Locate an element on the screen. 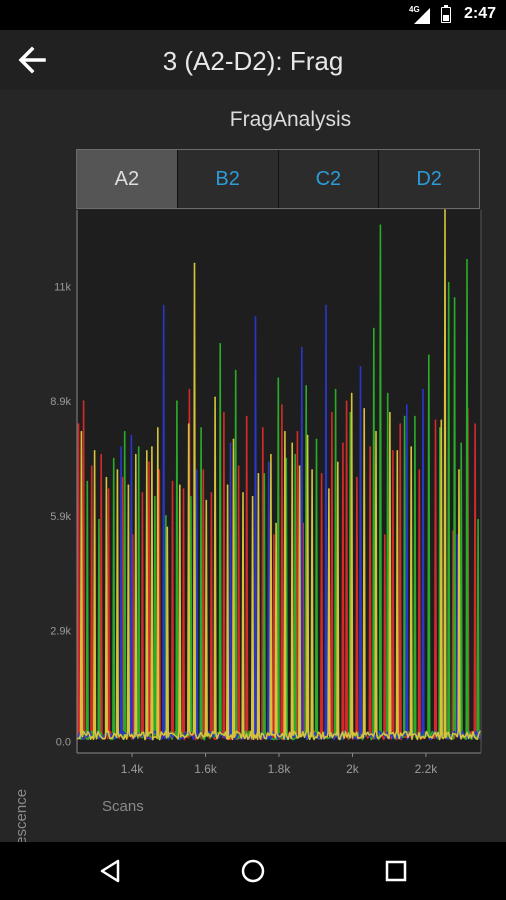 Image resolution: width=506 pixels, height=900 pixels. x-tick-label: 1.6k is located at coordinates (206, 769).